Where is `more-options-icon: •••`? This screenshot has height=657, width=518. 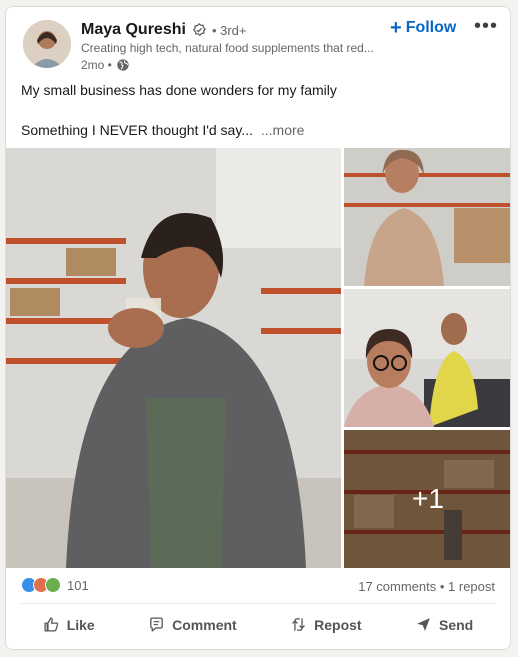 more-options-icon: ••• is located at coordinates (486, 26).